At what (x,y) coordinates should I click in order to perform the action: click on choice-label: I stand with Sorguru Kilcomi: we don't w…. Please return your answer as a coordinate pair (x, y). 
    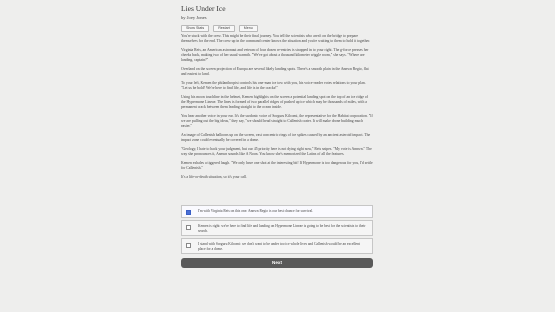
    Looking at the image, I should click on (279, 246).